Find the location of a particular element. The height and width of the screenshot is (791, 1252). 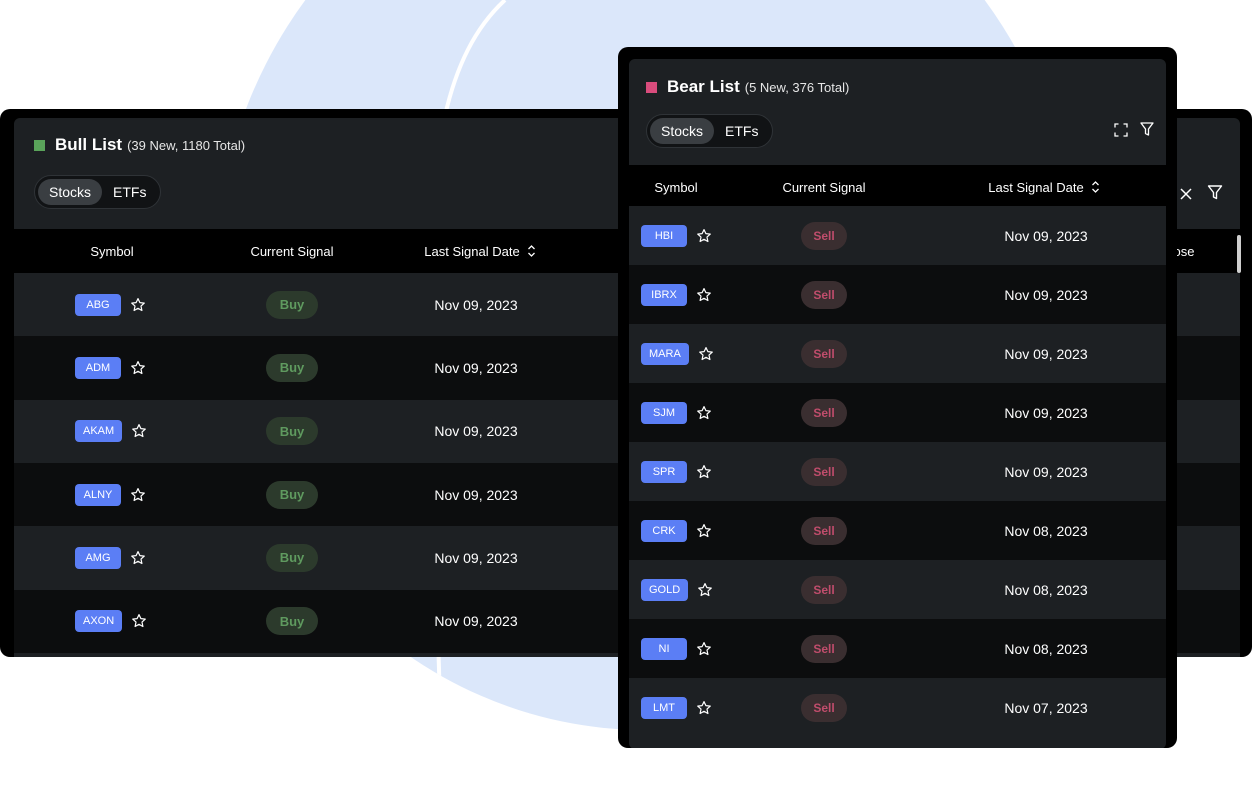

ticker-badge: AKAM is located at coordinates (99, 431).